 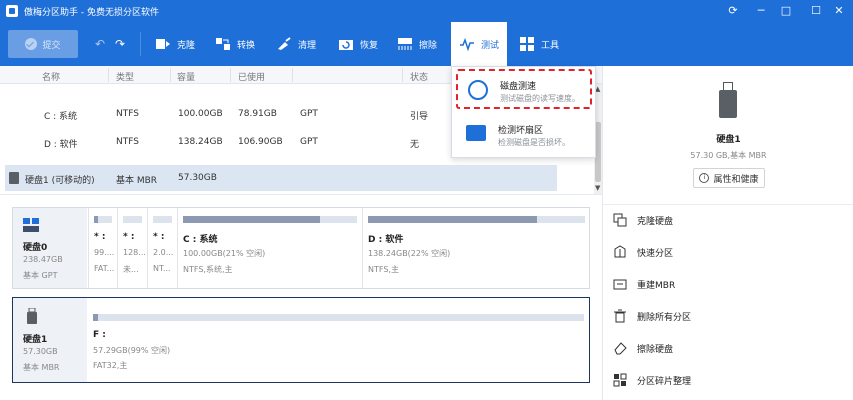 What do you see at coordinates (527, 44) in the screenshot?
I see `tools-icon` at bounding box center [527, 44].